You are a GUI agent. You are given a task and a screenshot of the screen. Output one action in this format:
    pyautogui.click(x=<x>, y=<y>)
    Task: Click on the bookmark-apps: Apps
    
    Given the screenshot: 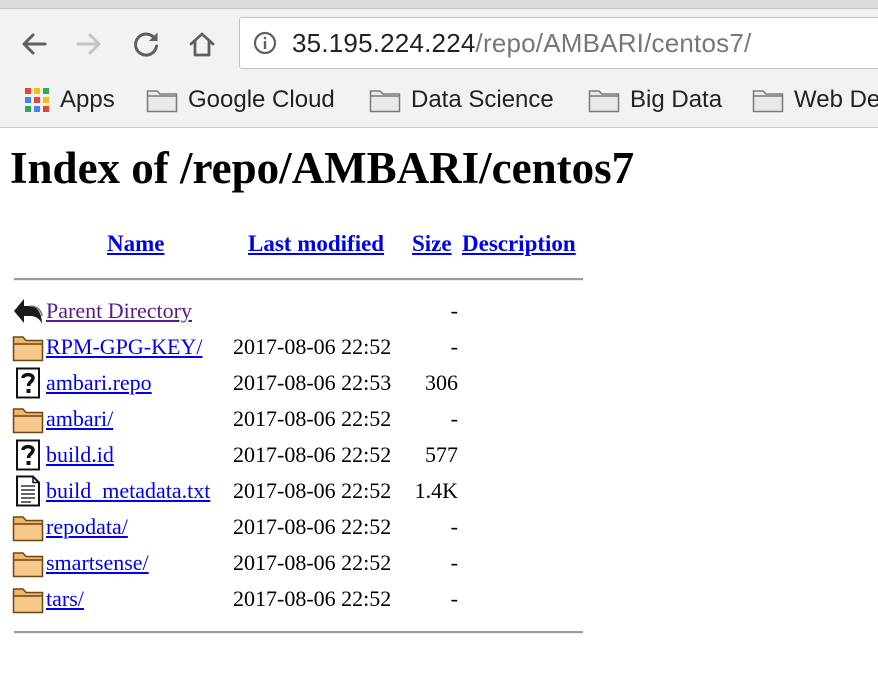 What is the action you would take?
    pyautogui.click(x=69, y=100)
    